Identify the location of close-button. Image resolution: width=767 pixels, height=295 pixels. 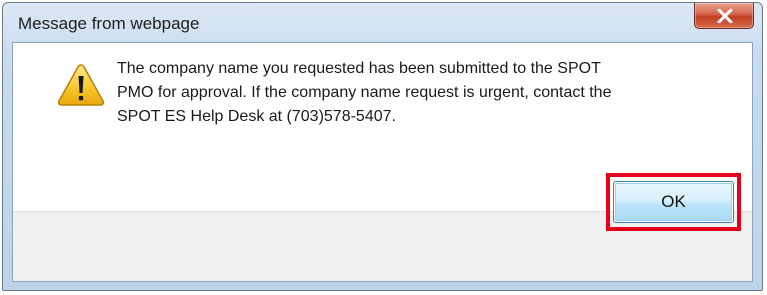
(724, 16).